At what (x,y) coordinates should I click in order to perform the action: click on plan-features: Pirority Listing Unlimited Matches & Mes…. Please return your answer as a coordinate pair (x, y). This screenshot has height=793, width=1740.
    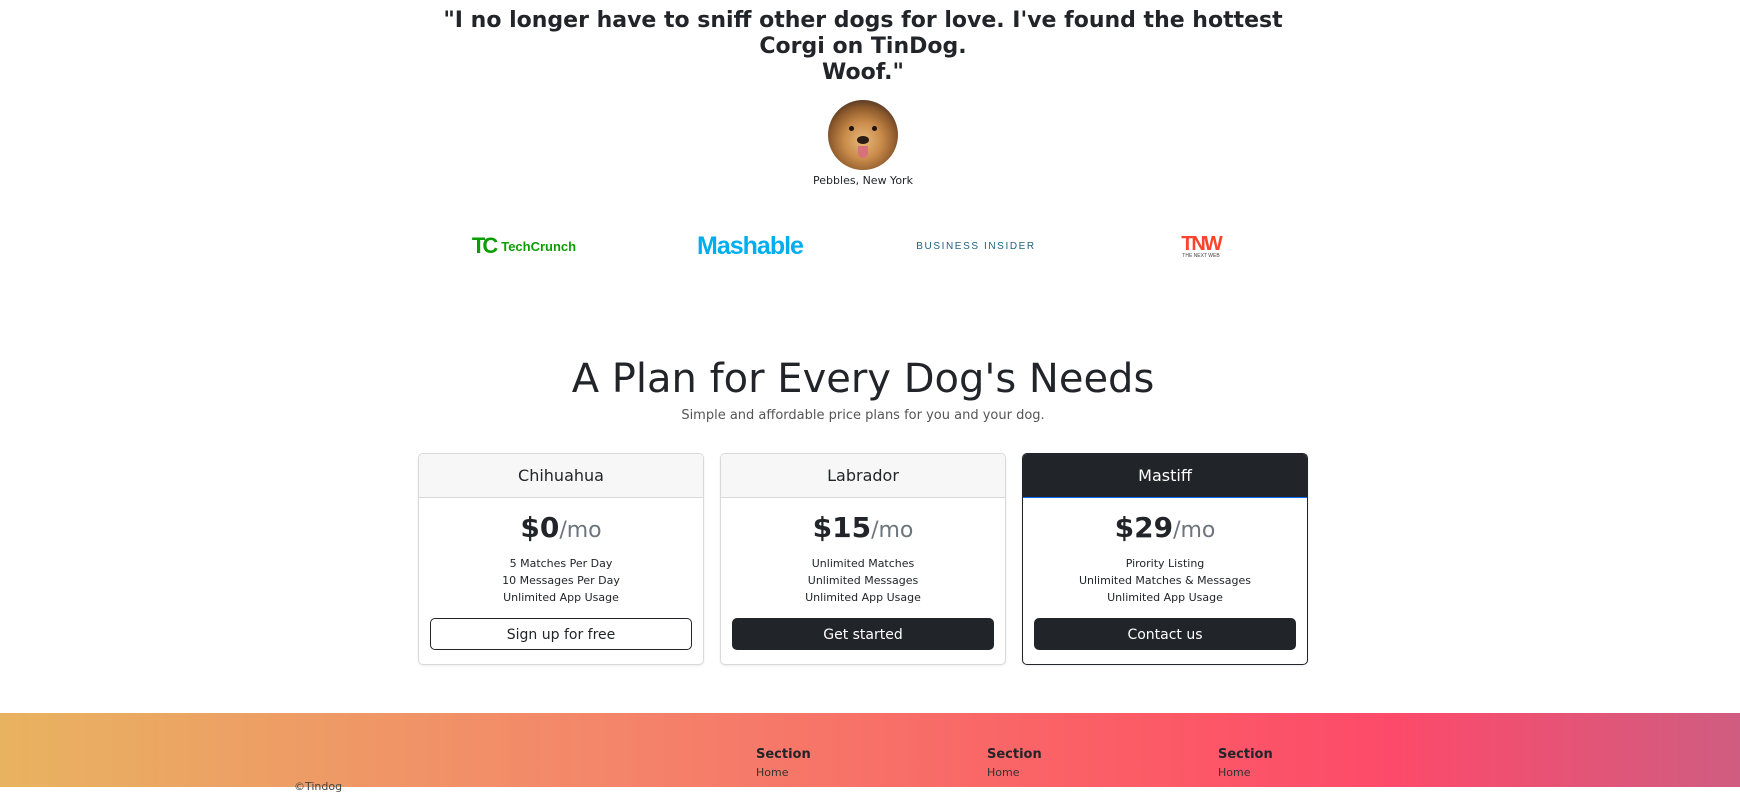
    Looking at the image, I should click on (1165, 580).